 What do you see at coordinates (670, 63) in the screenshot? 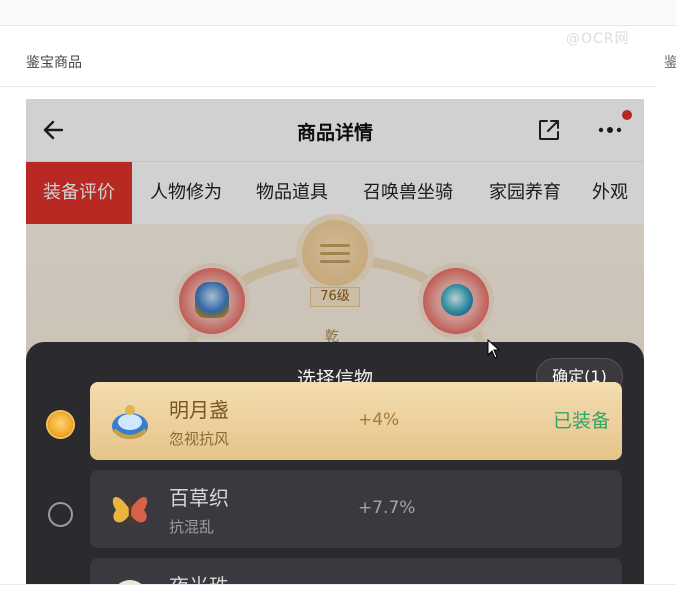
I see `next-page-title-clipped: 鉴` at bounding box center [670, 63].